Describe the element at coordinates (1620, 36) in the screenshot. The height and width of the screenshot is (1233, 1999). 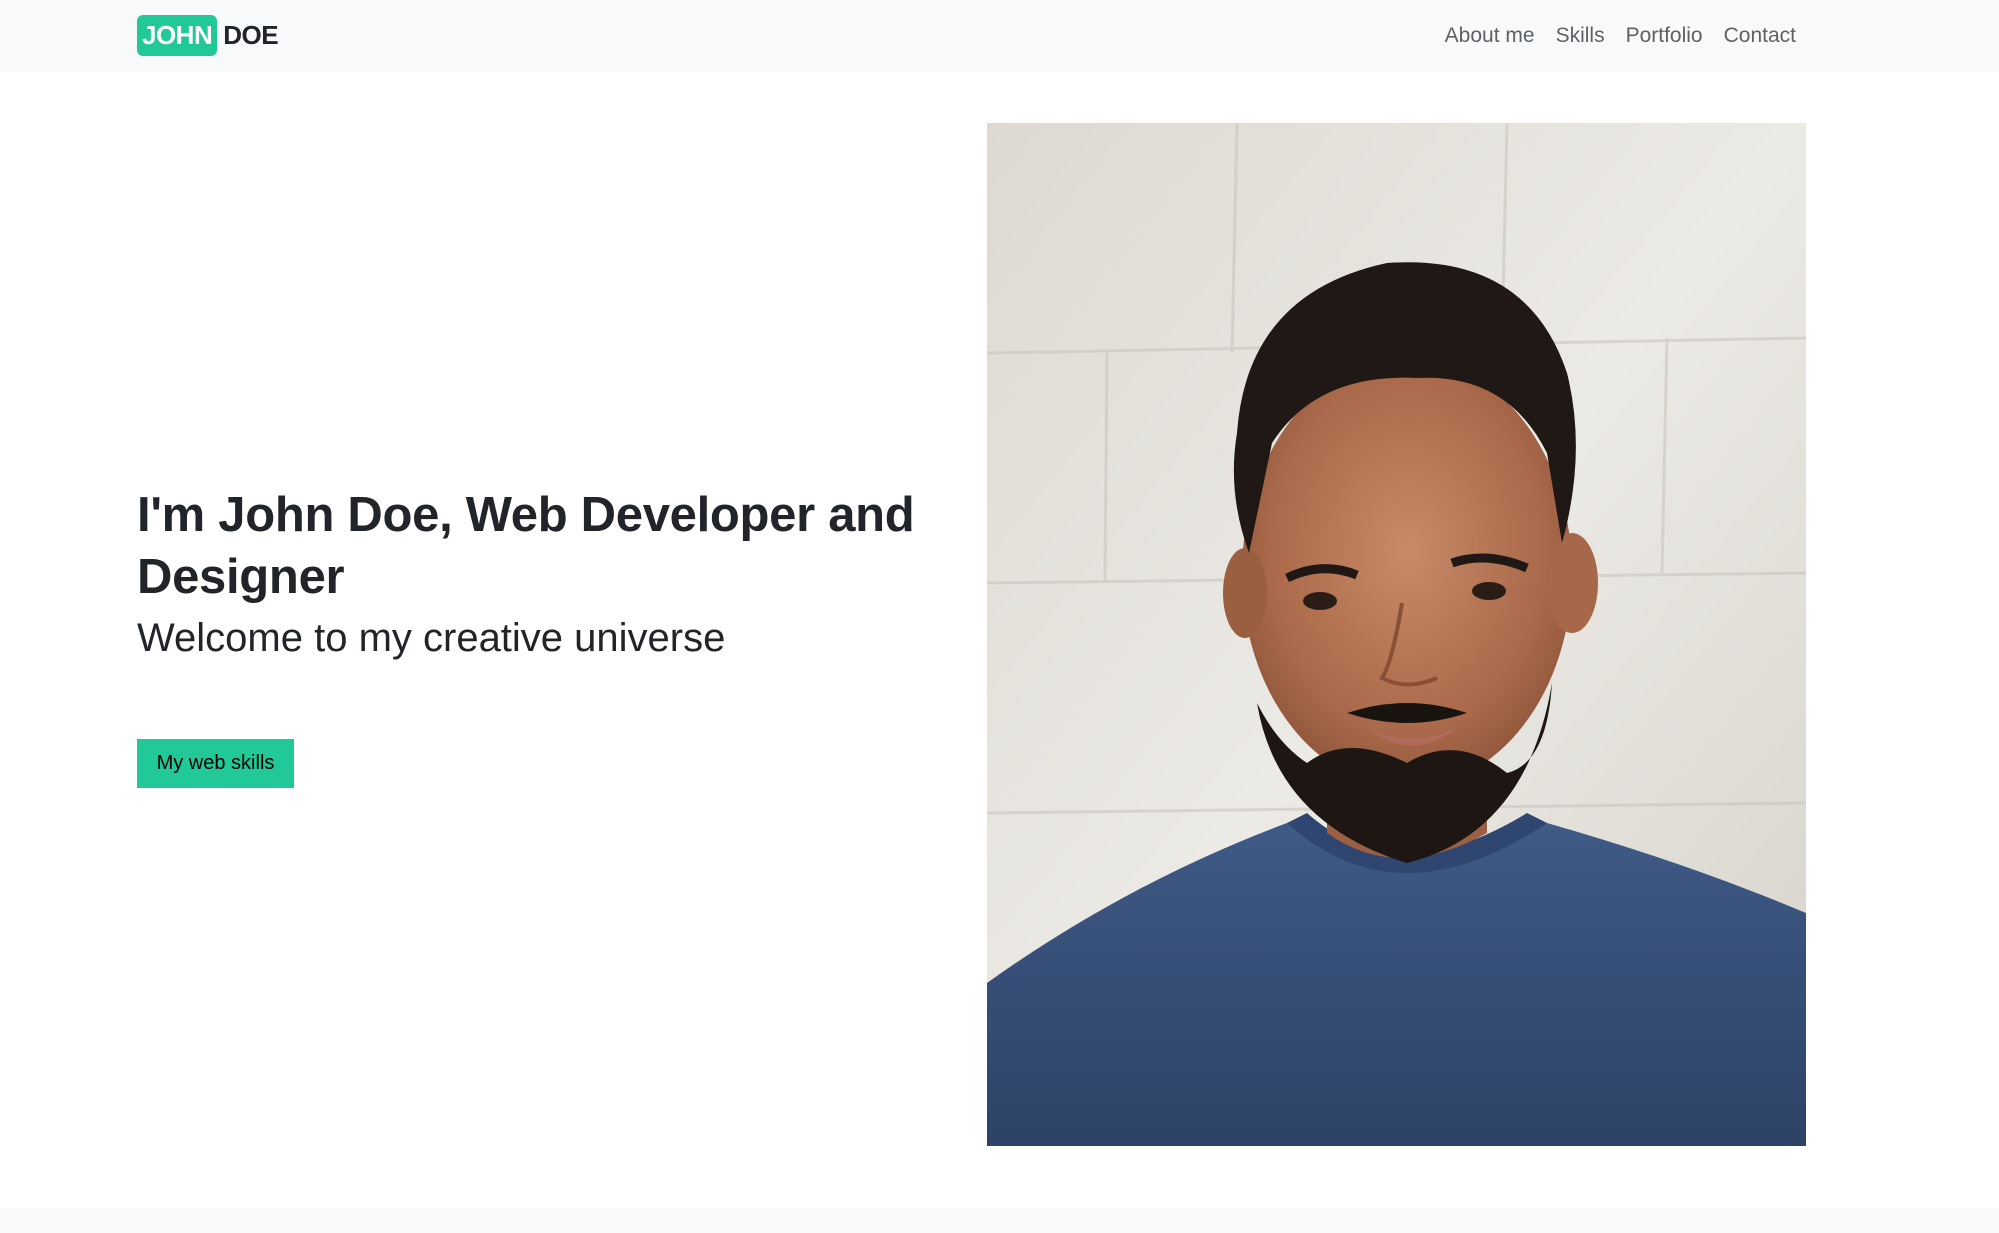
I see `nav-links: About me Skills Portfolio Contact` at that location.